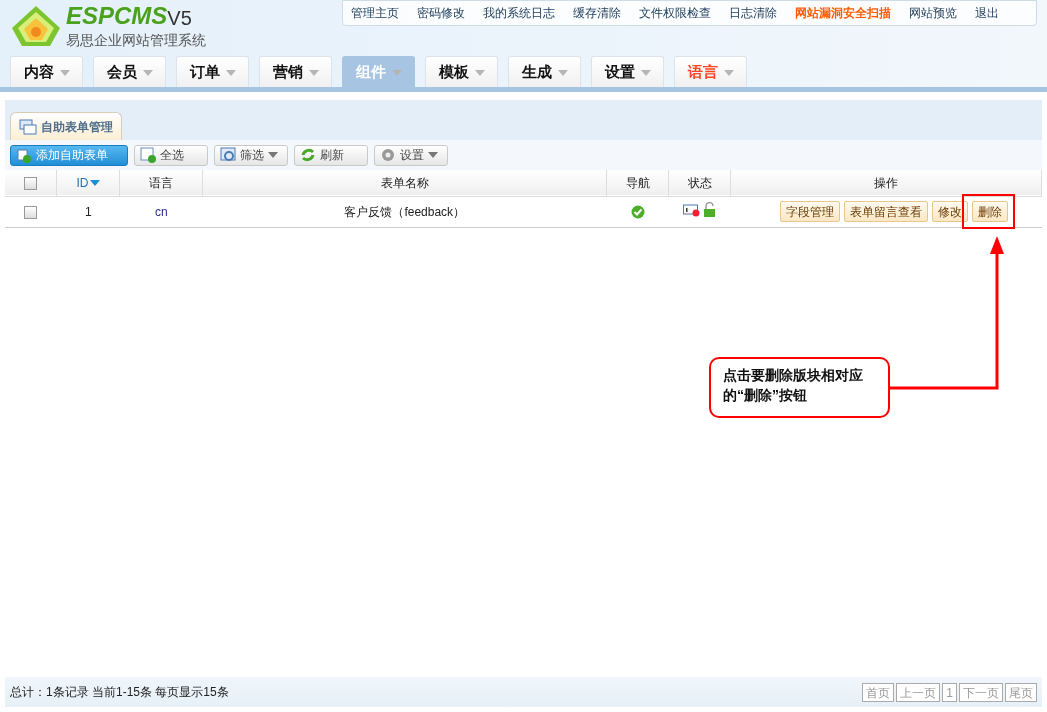  What do you see at coordinates (66, 126) in the screenshot?
I see `panel-tab: 自助表单管理` at bounding box center [66, 126].